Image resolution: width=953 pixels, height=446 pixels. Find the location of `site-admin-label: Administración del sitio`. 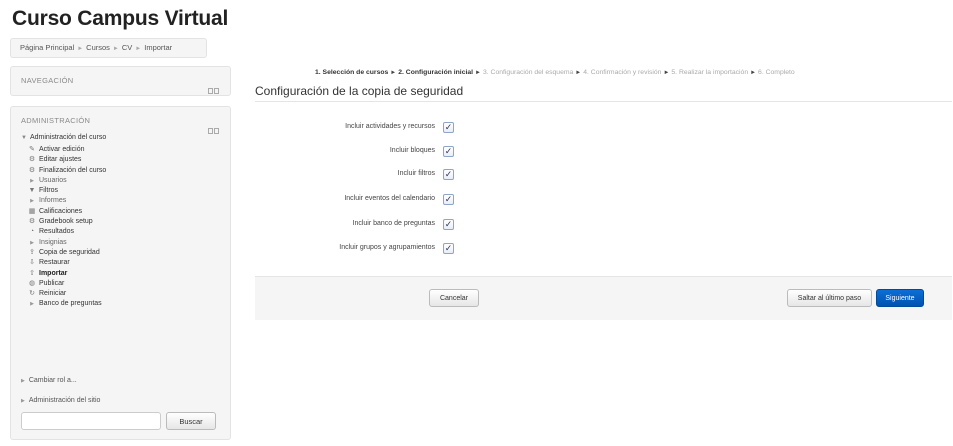

site-admin-label: Administración del sitio is located at coordinates (64, 400).